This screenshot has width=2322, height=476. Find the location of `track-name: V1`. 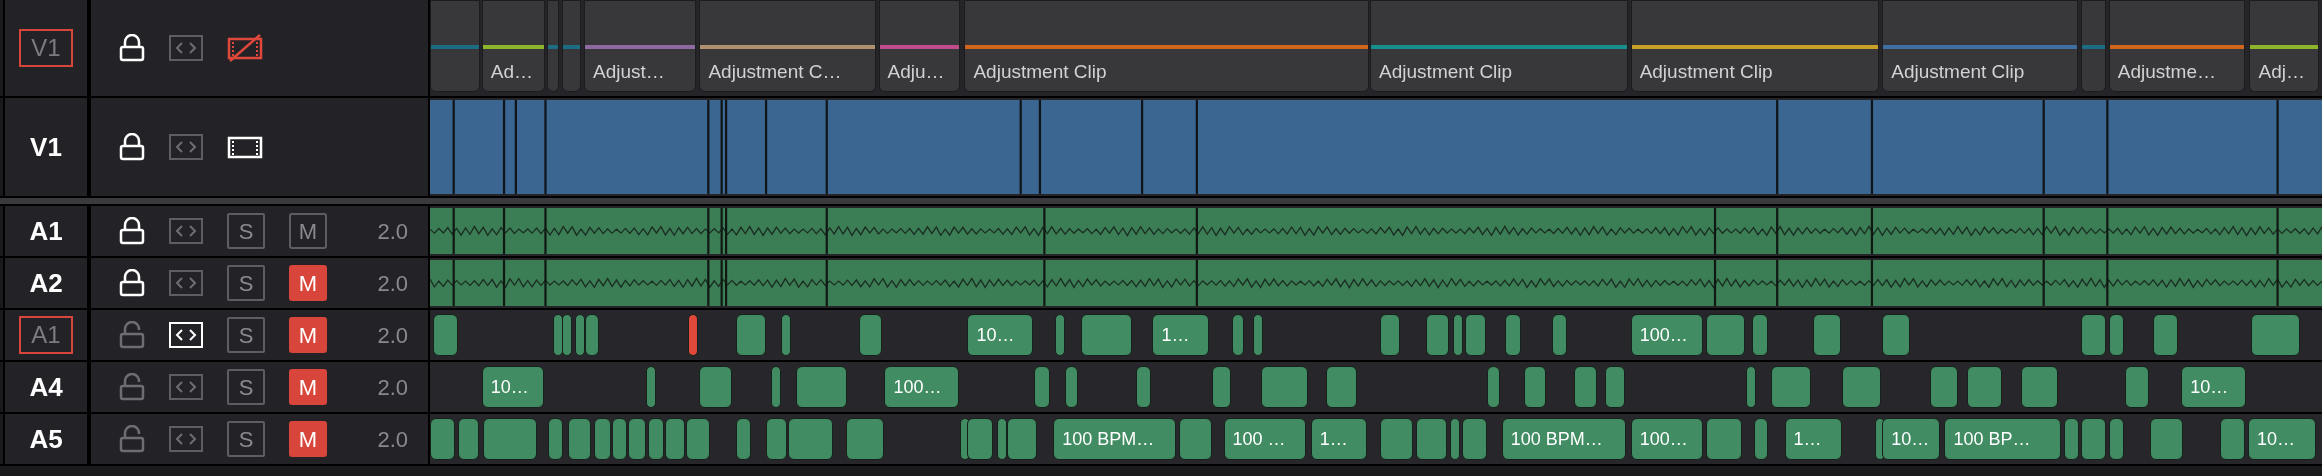

track-name: V1 is located at coordinates (46, 48).